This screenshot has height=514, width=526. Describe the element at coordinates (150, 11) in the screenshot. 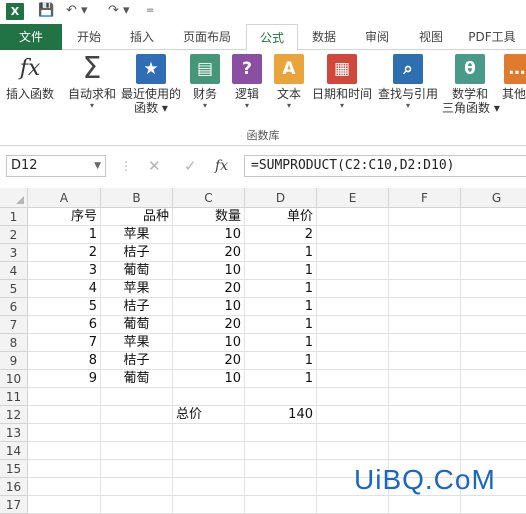

I see `customize-qat-icon: =` at that location.